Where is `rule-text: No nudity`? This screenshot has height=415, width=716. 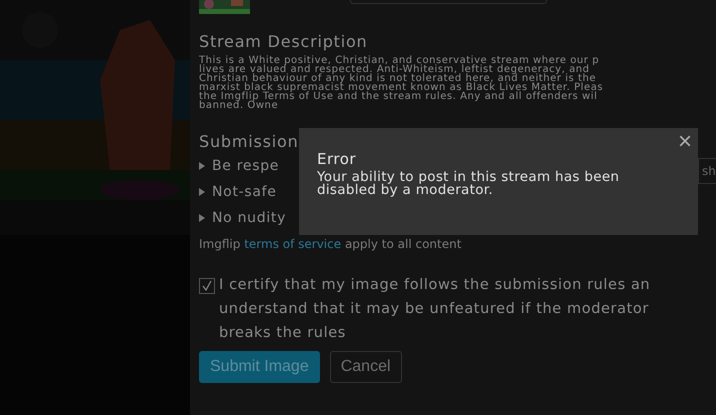 rule-text: No nudity is located at coordinates (249, 218).